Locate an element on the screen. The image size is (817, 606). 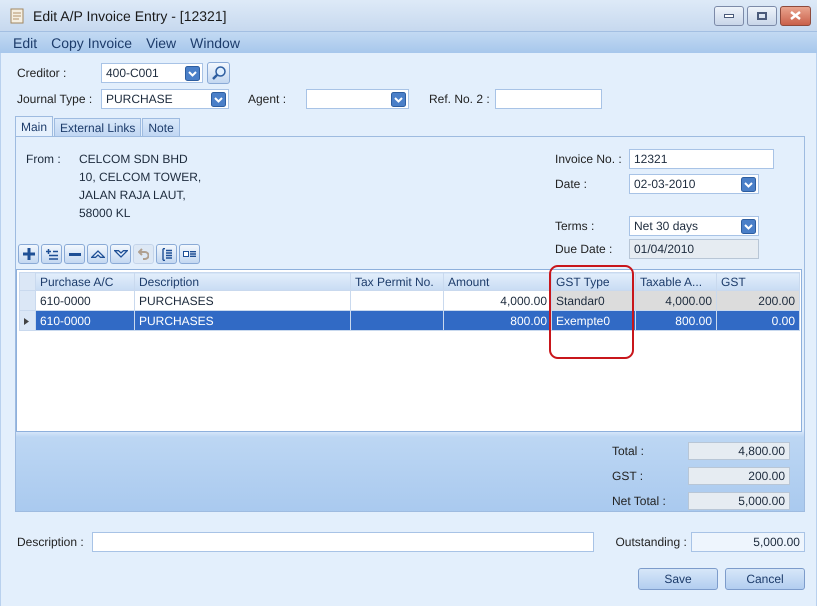
dialog-button: Cancel is located at coordinates (765, 579).